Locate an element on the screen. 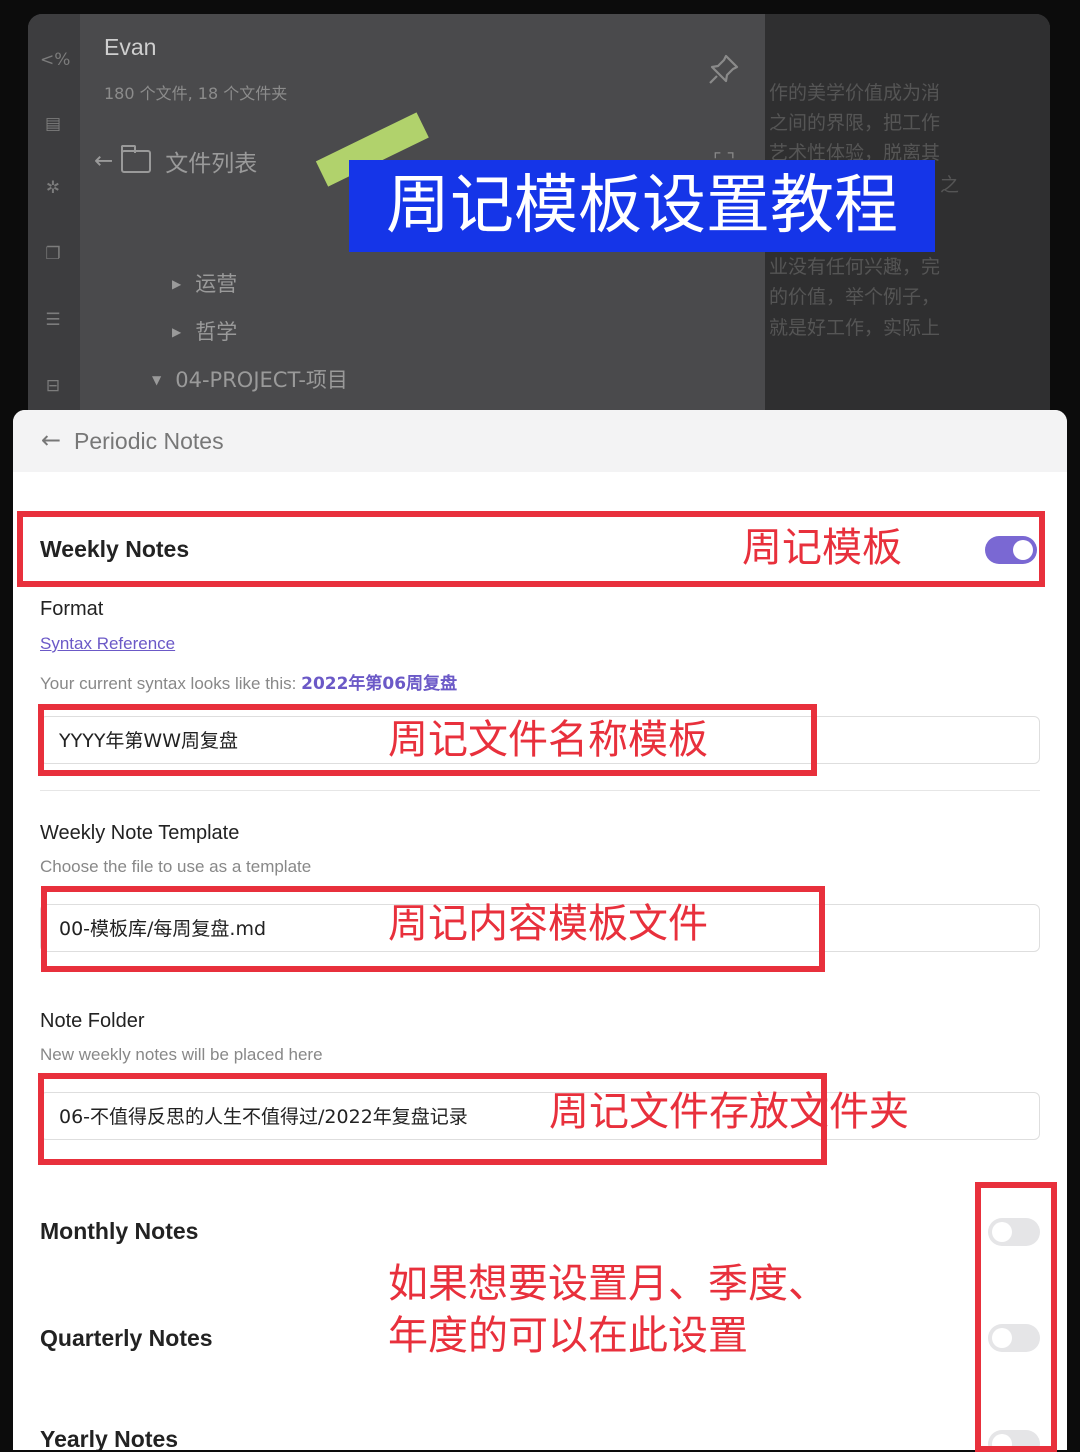 The image size is (1080, 1452). code-icon: <% is located at coordinates (55, 60).